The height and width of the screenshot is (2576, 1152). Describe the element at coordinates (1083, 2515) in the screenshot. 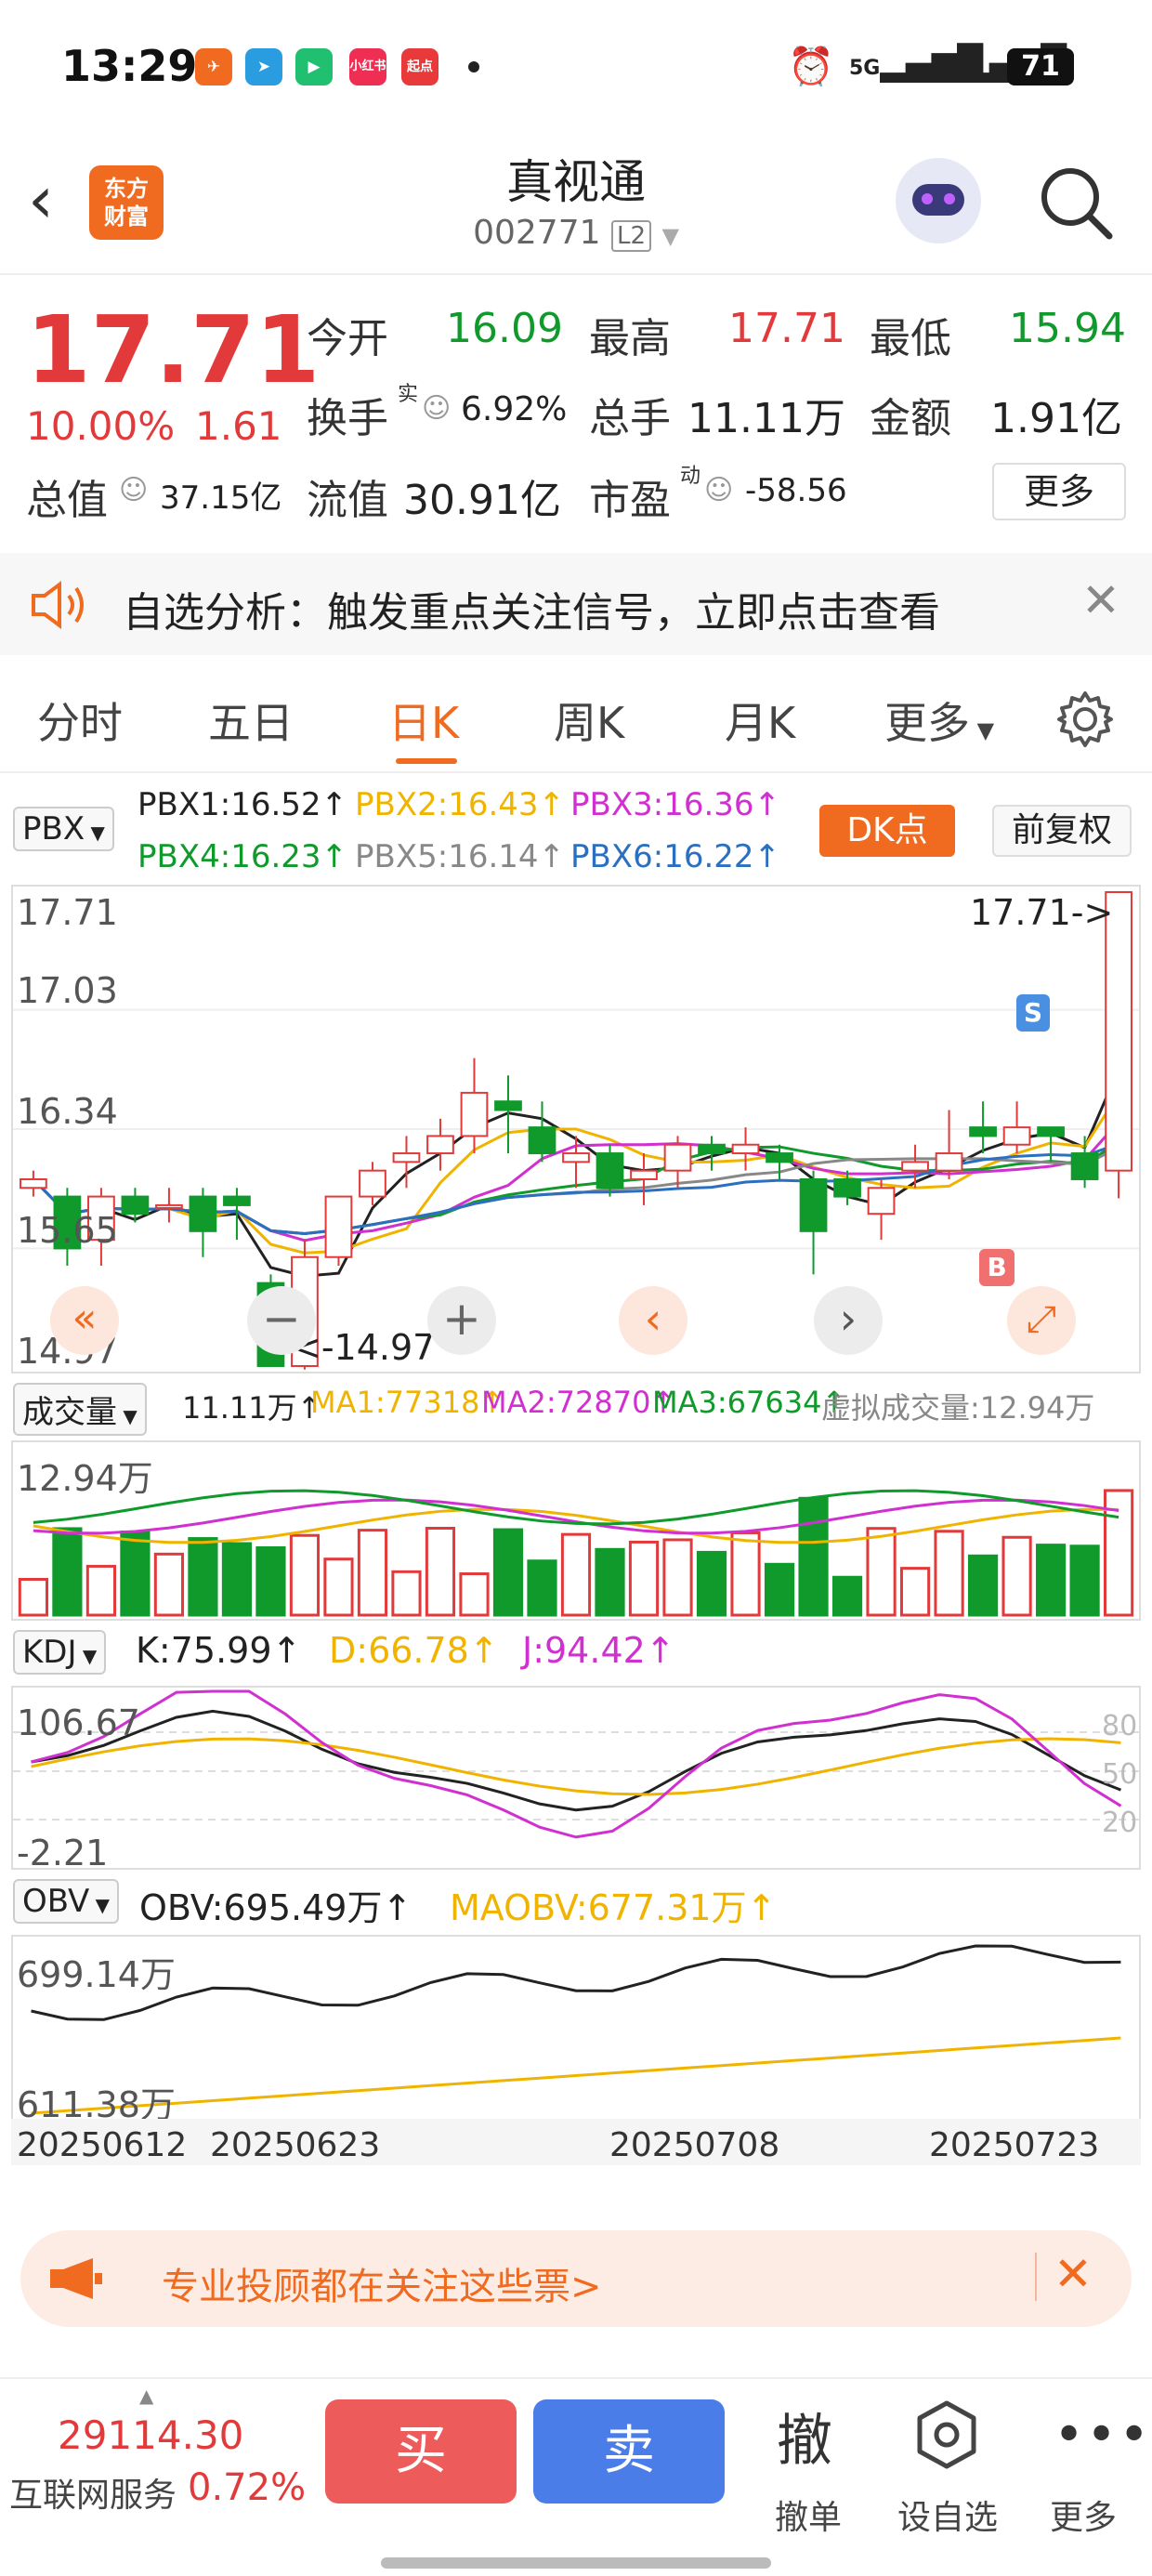

I see `more-label: 更多` at that location.